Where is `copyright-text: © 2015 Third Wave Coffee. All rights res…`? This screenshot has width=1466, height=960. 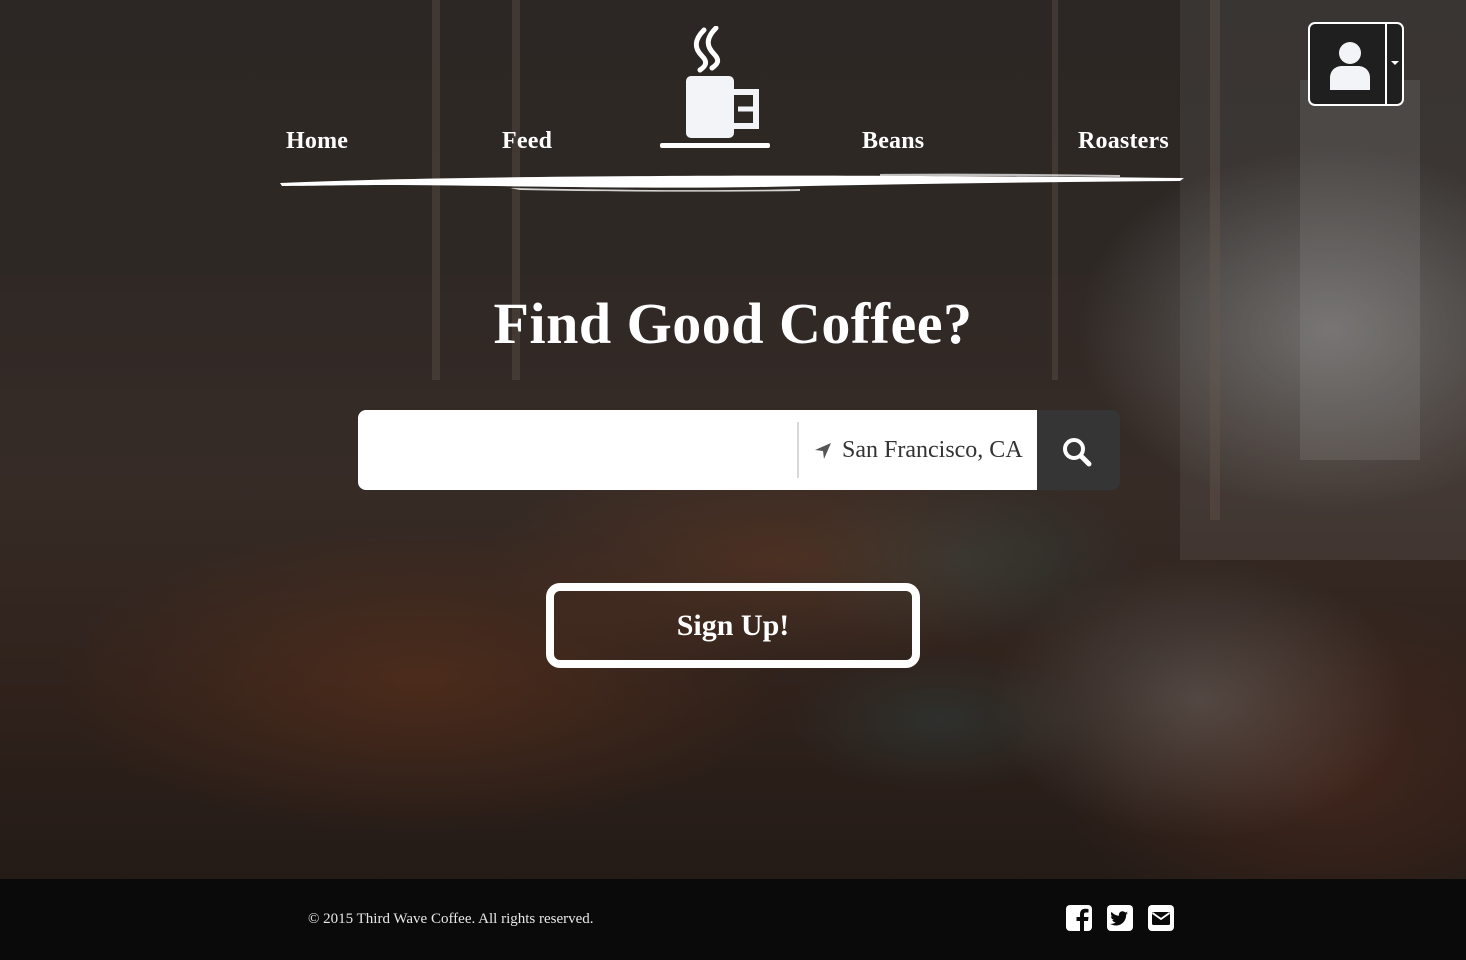 copyright-text: © 2015 Third Wave Coffee. All rights res… is located at coordinates (451, 919).